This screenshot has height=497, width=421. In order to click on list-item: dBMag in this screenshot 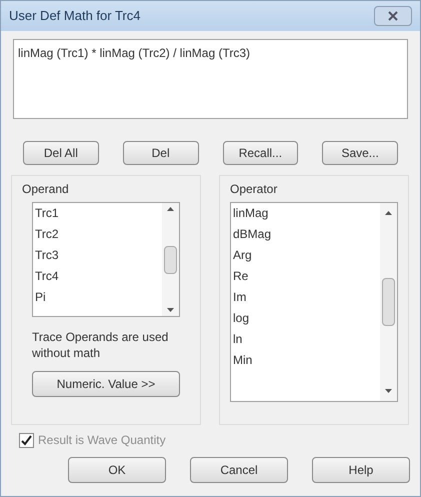, I will do `click(305, 234)`.